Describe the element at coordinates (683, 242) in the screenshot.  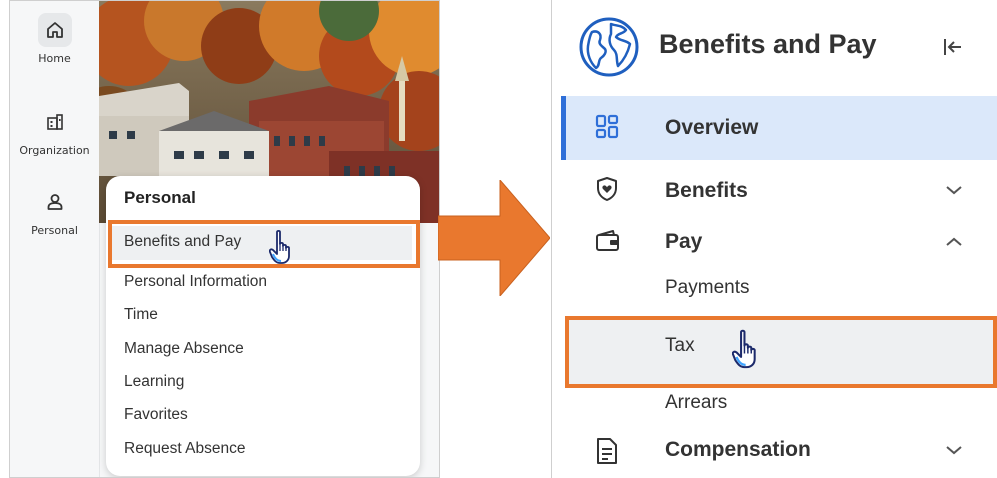
I see `nav-label-pay: Pay` at that location.